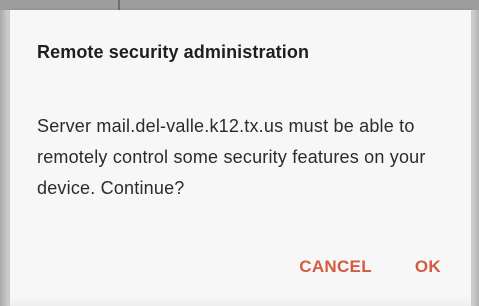 The height and width of the screenshot is (306, 479). What do you see at coordinates (335, 267) in the screenshot?
I see `cancel-button: CANCEL` at bounding box center [335, 267].